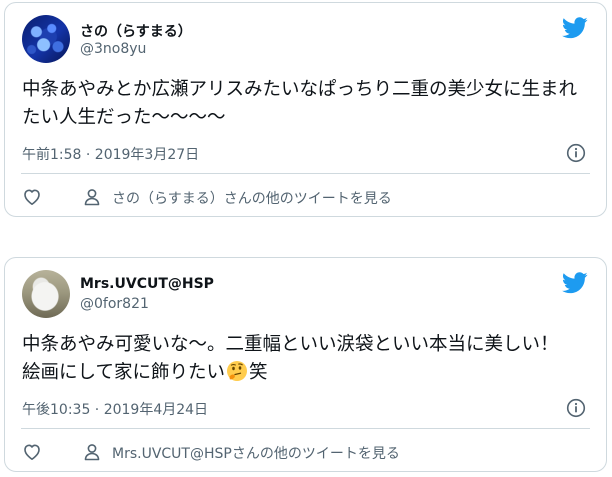 Image resolution: width=612 pixels, height=477 pixels. Describe the element at coordinates (115, 409) in the screenshot. I see `timestamp-link: 午後10:35 · 2019年4月24日` at that location.